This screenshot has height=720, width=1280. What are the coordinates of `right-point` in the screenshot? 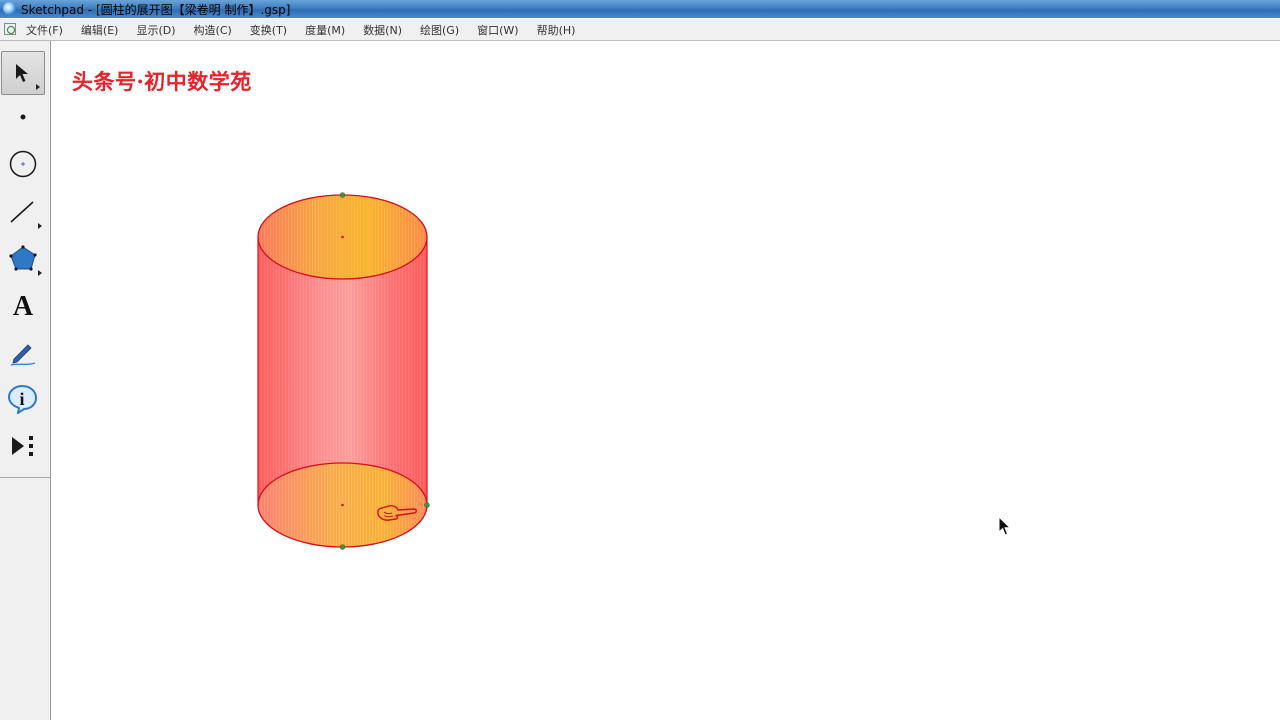 It's located at (427, 505).